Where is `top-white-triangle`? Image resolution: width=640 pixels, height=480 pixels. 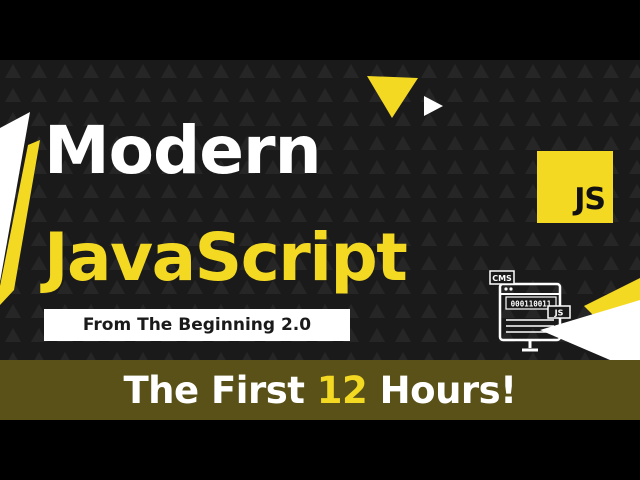 top-white-triangle is located at coordinates (433, 106).